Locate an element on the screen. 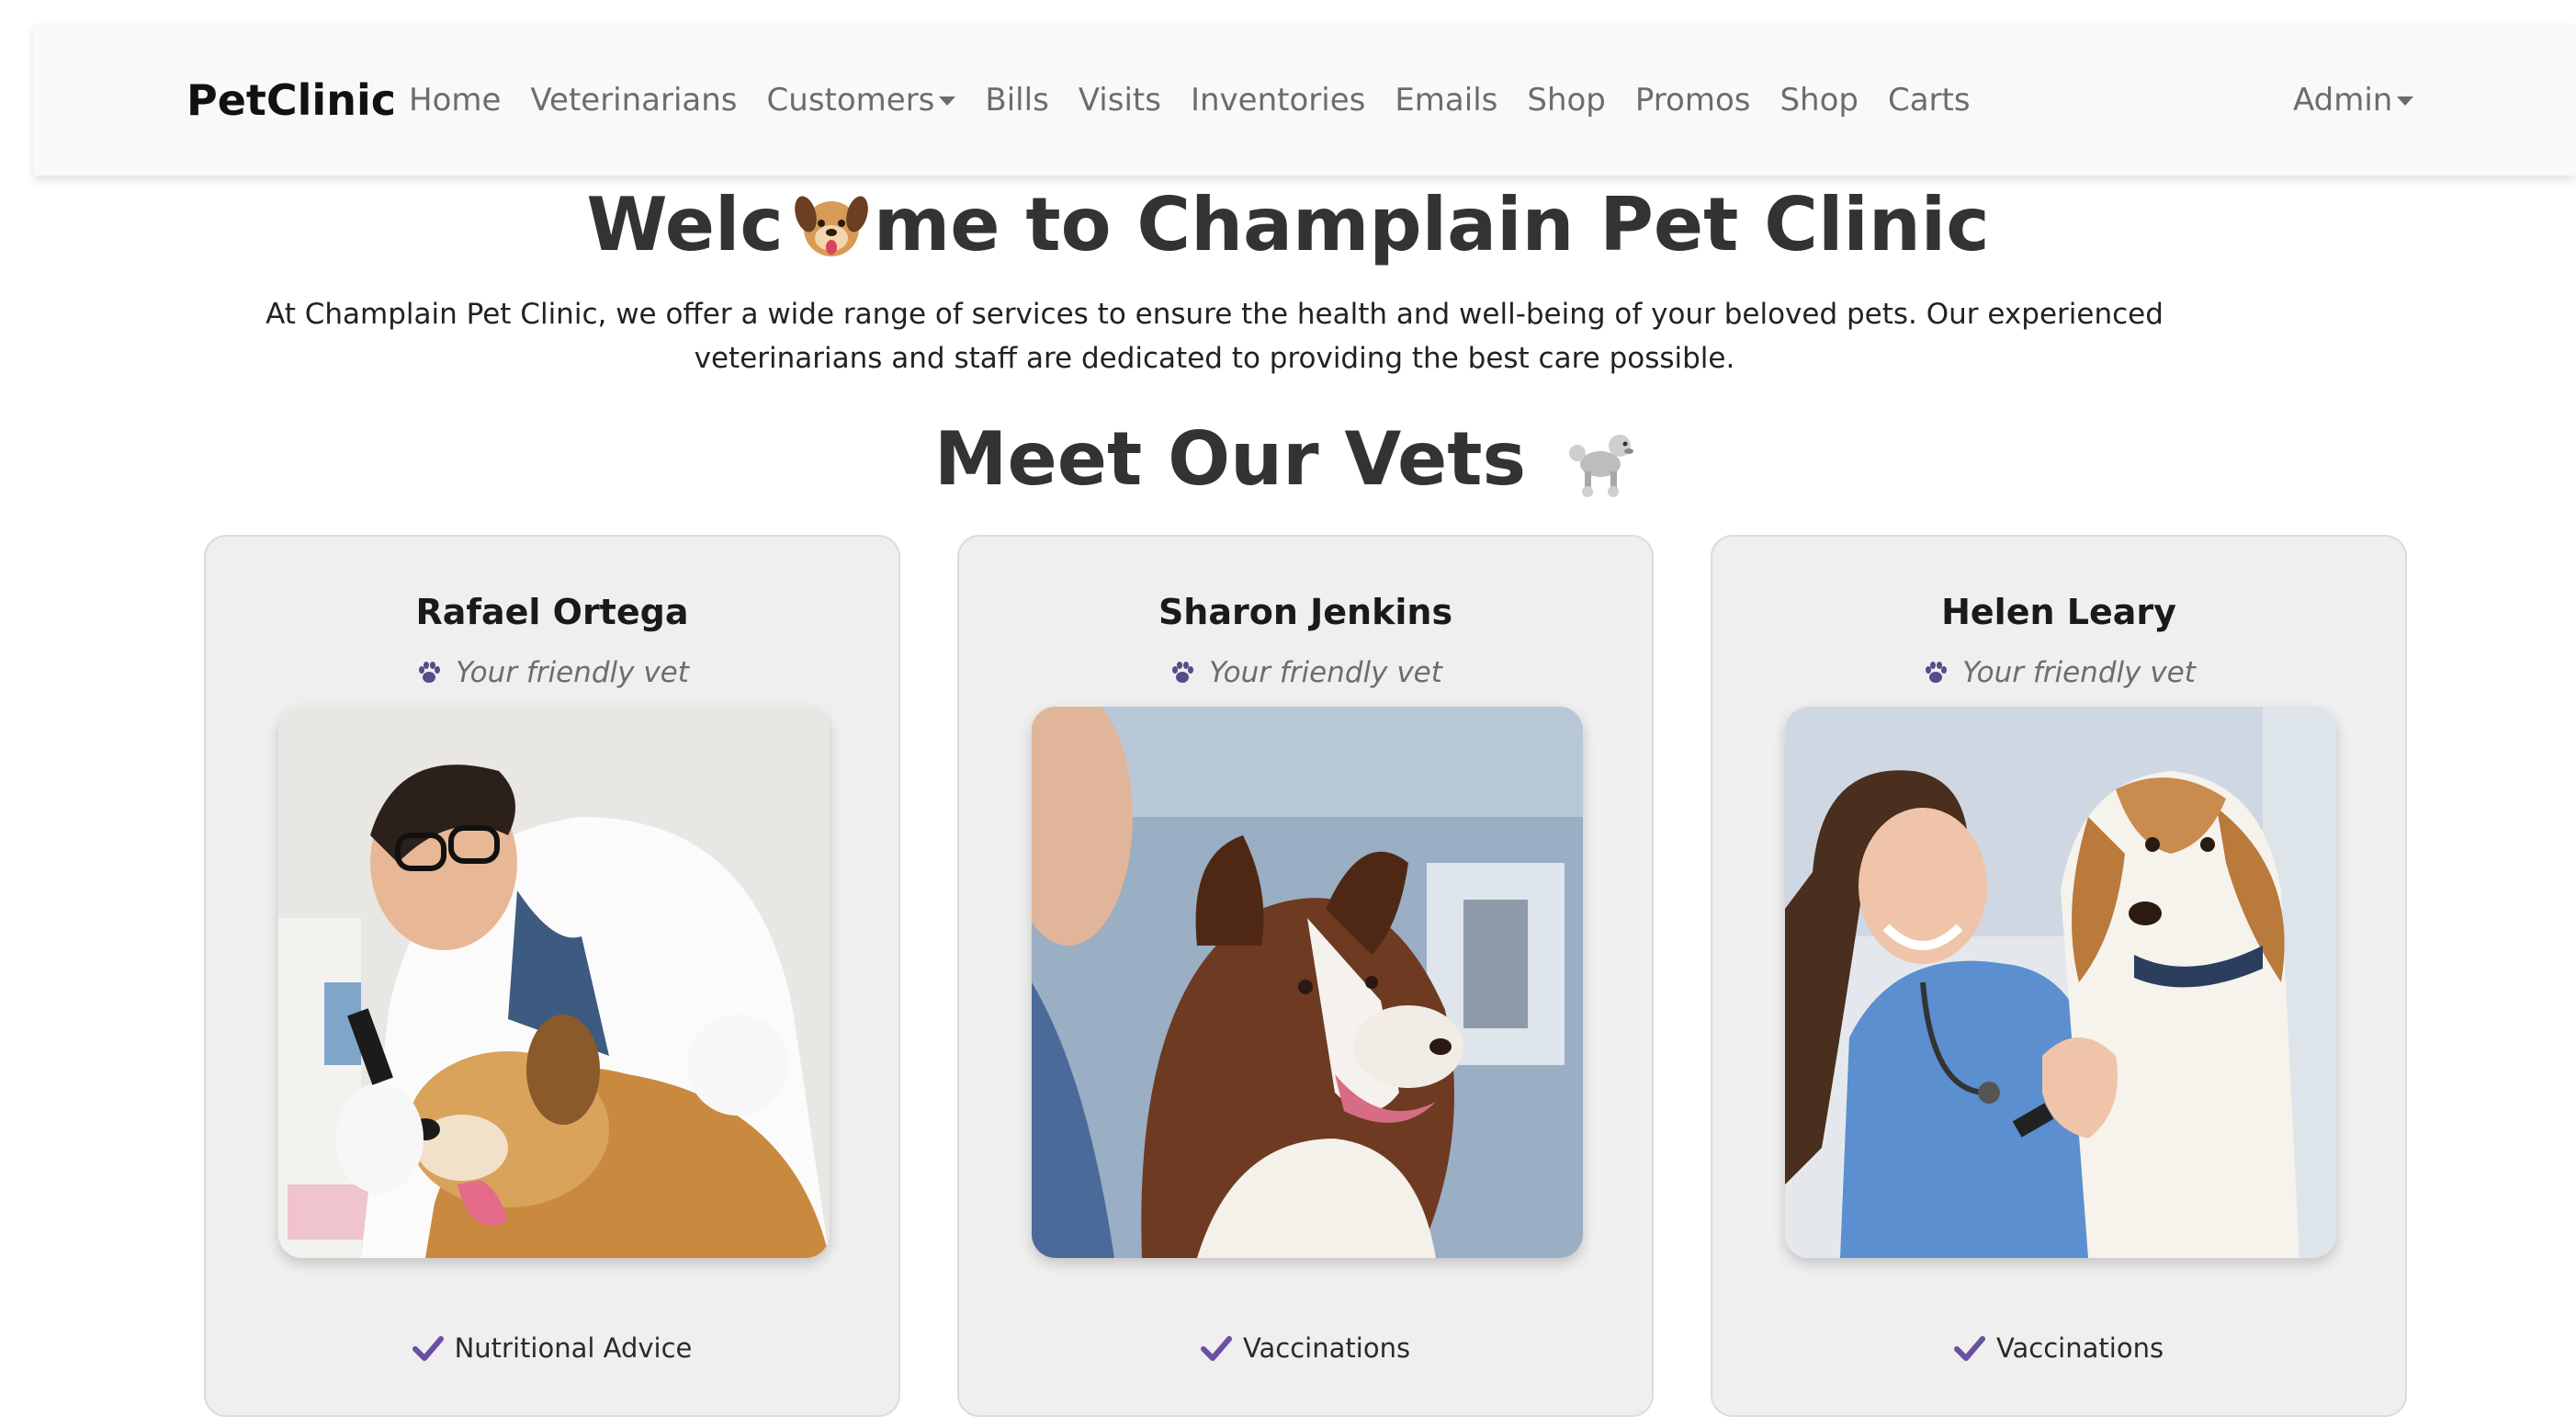 The width and height of the screenshot is (2576, 1417). nav-link-shop: Shop is located at coordinates (1566, 100).